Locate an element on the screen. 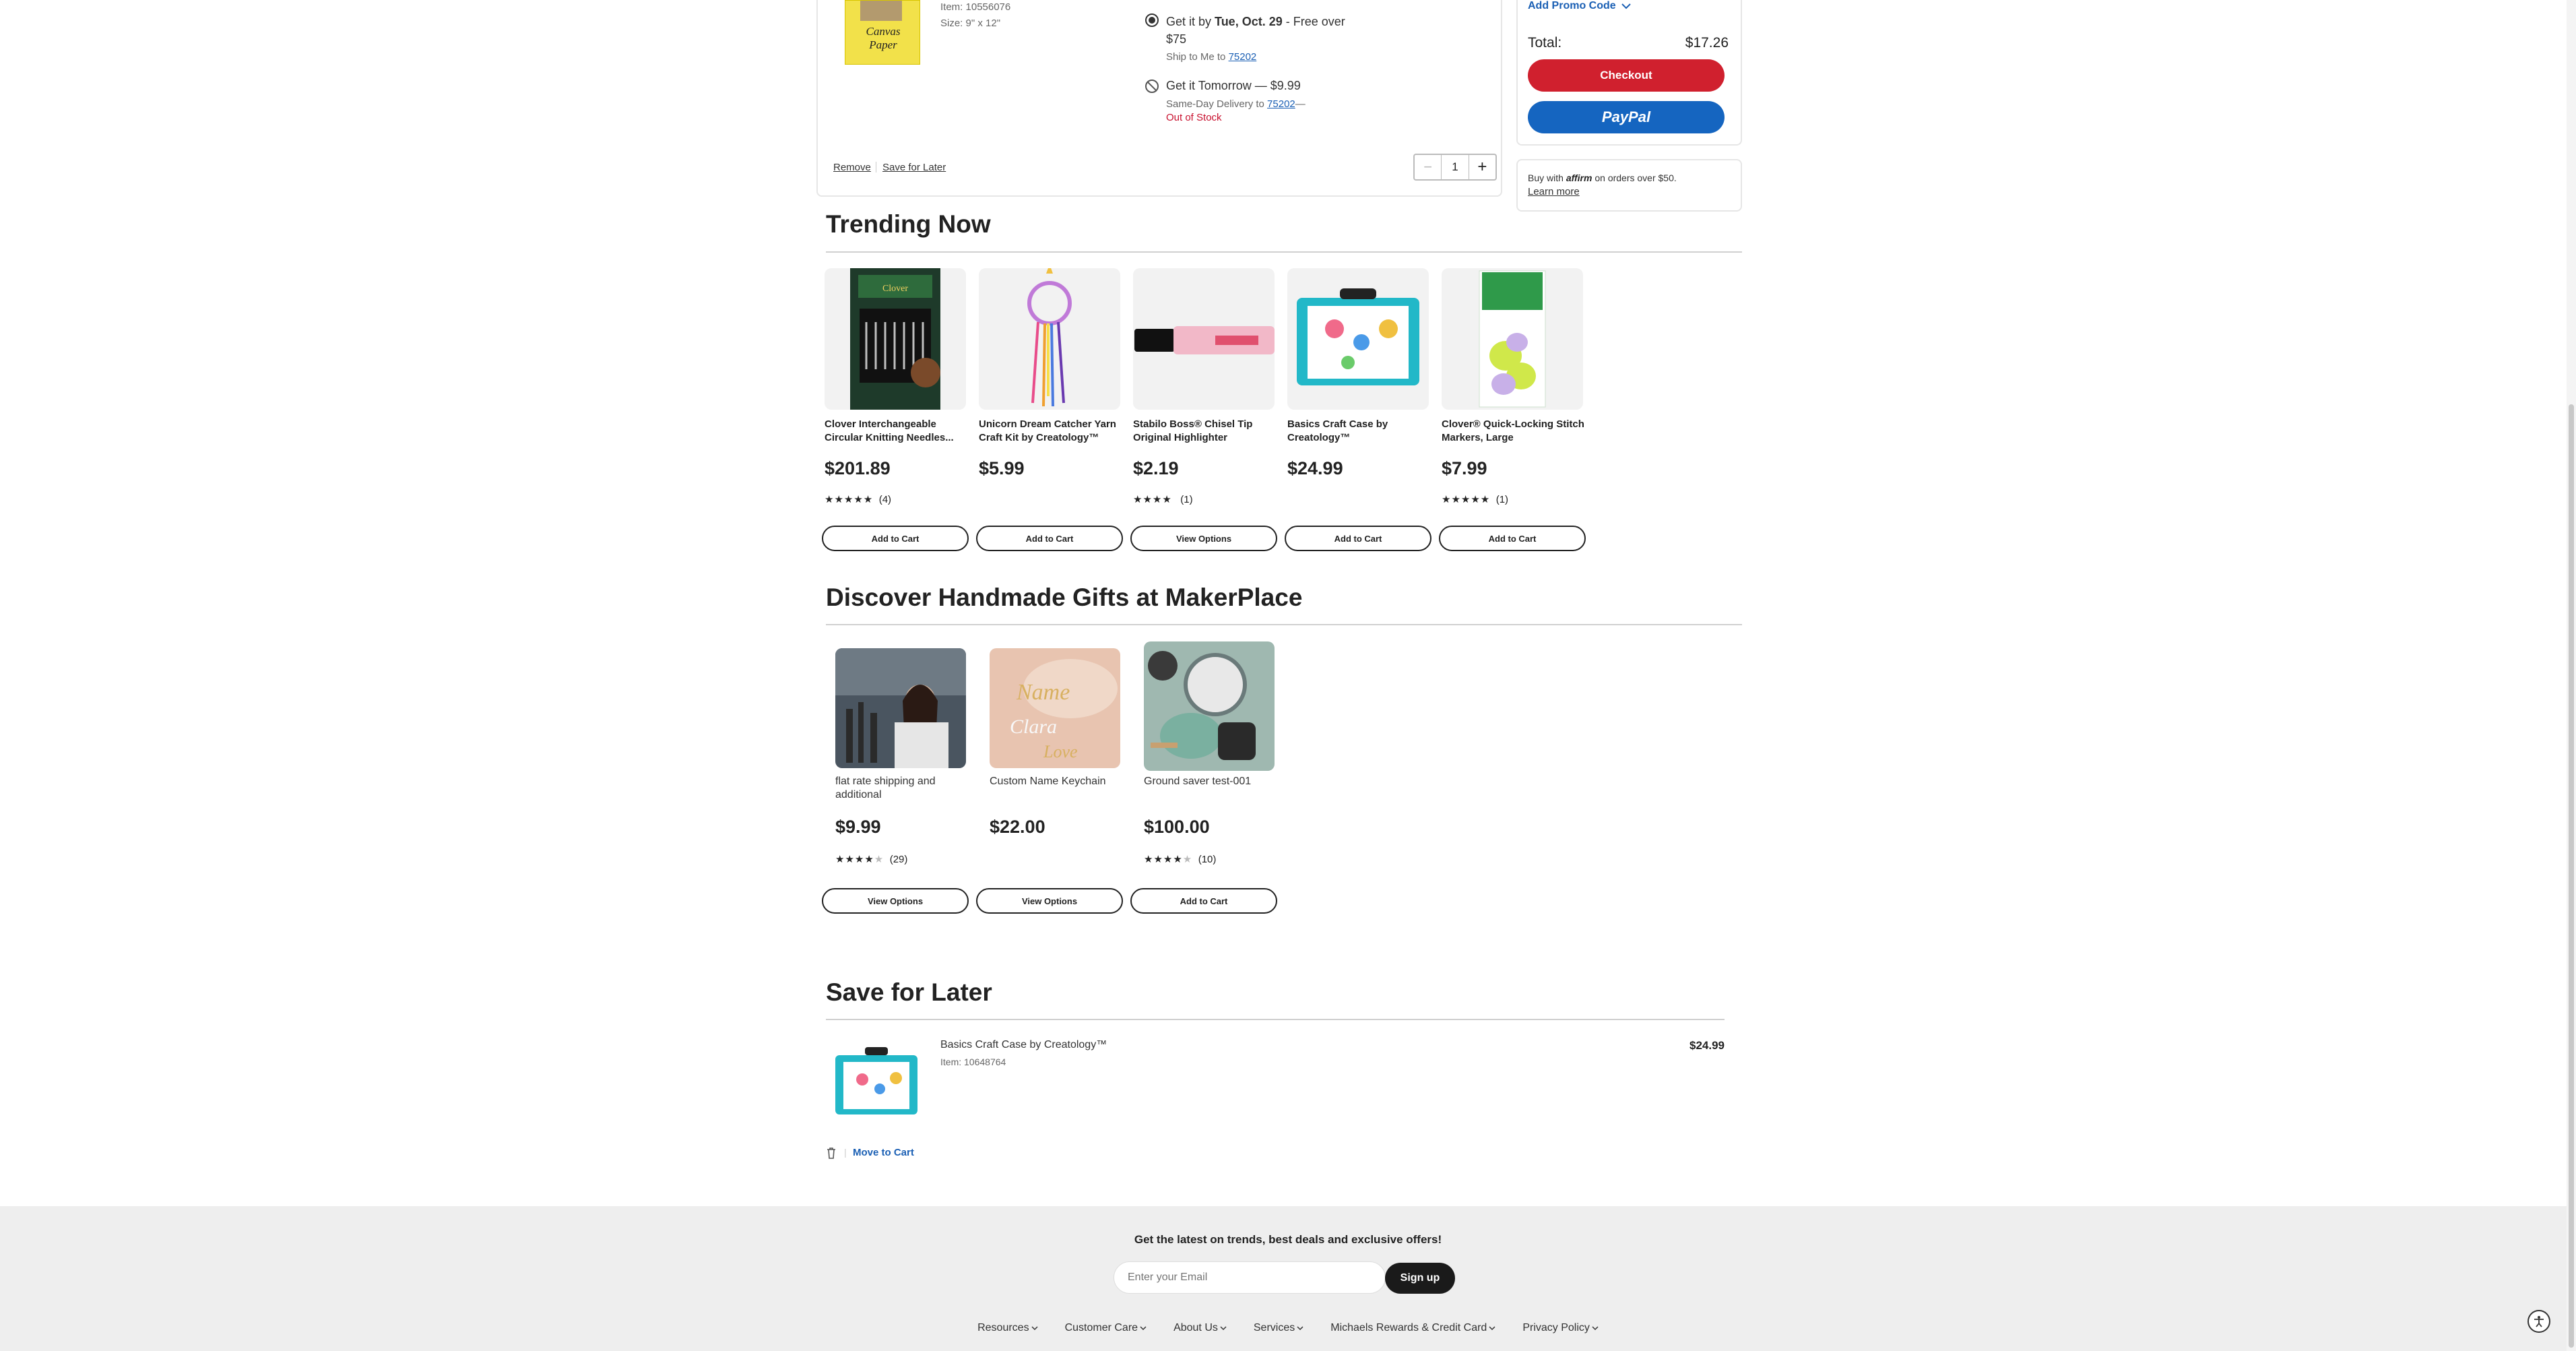 This screenshot has height=1351, width=2576. ship-zip-link: 75202 is located at coordinates (1243, 57).